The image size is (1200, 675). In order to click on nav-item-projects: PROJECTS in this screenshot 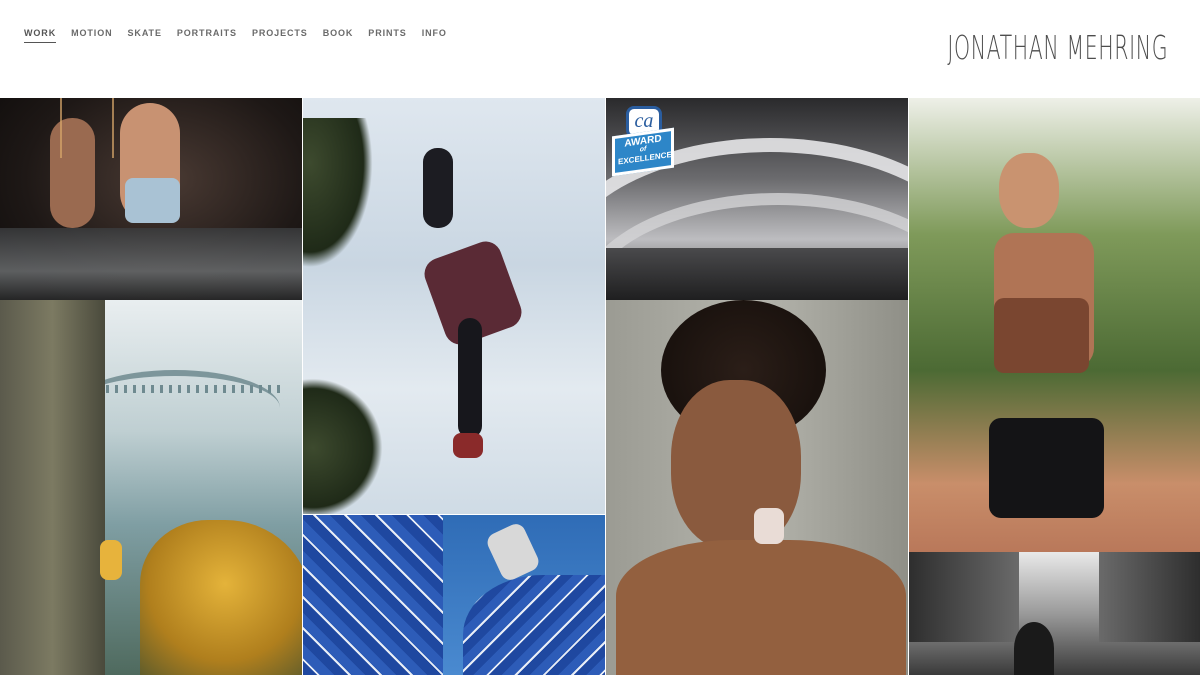, I will do `click(280, 35)`.